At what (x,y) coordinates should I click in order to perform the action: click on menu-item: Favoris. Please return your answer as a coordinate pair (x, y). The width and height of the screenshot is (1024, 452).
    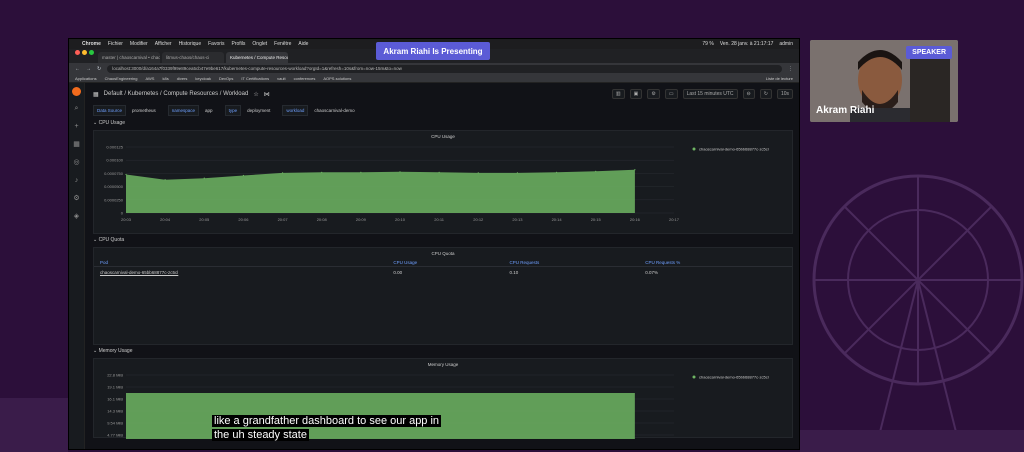
    Looking at the image, I should click on (216, 44).